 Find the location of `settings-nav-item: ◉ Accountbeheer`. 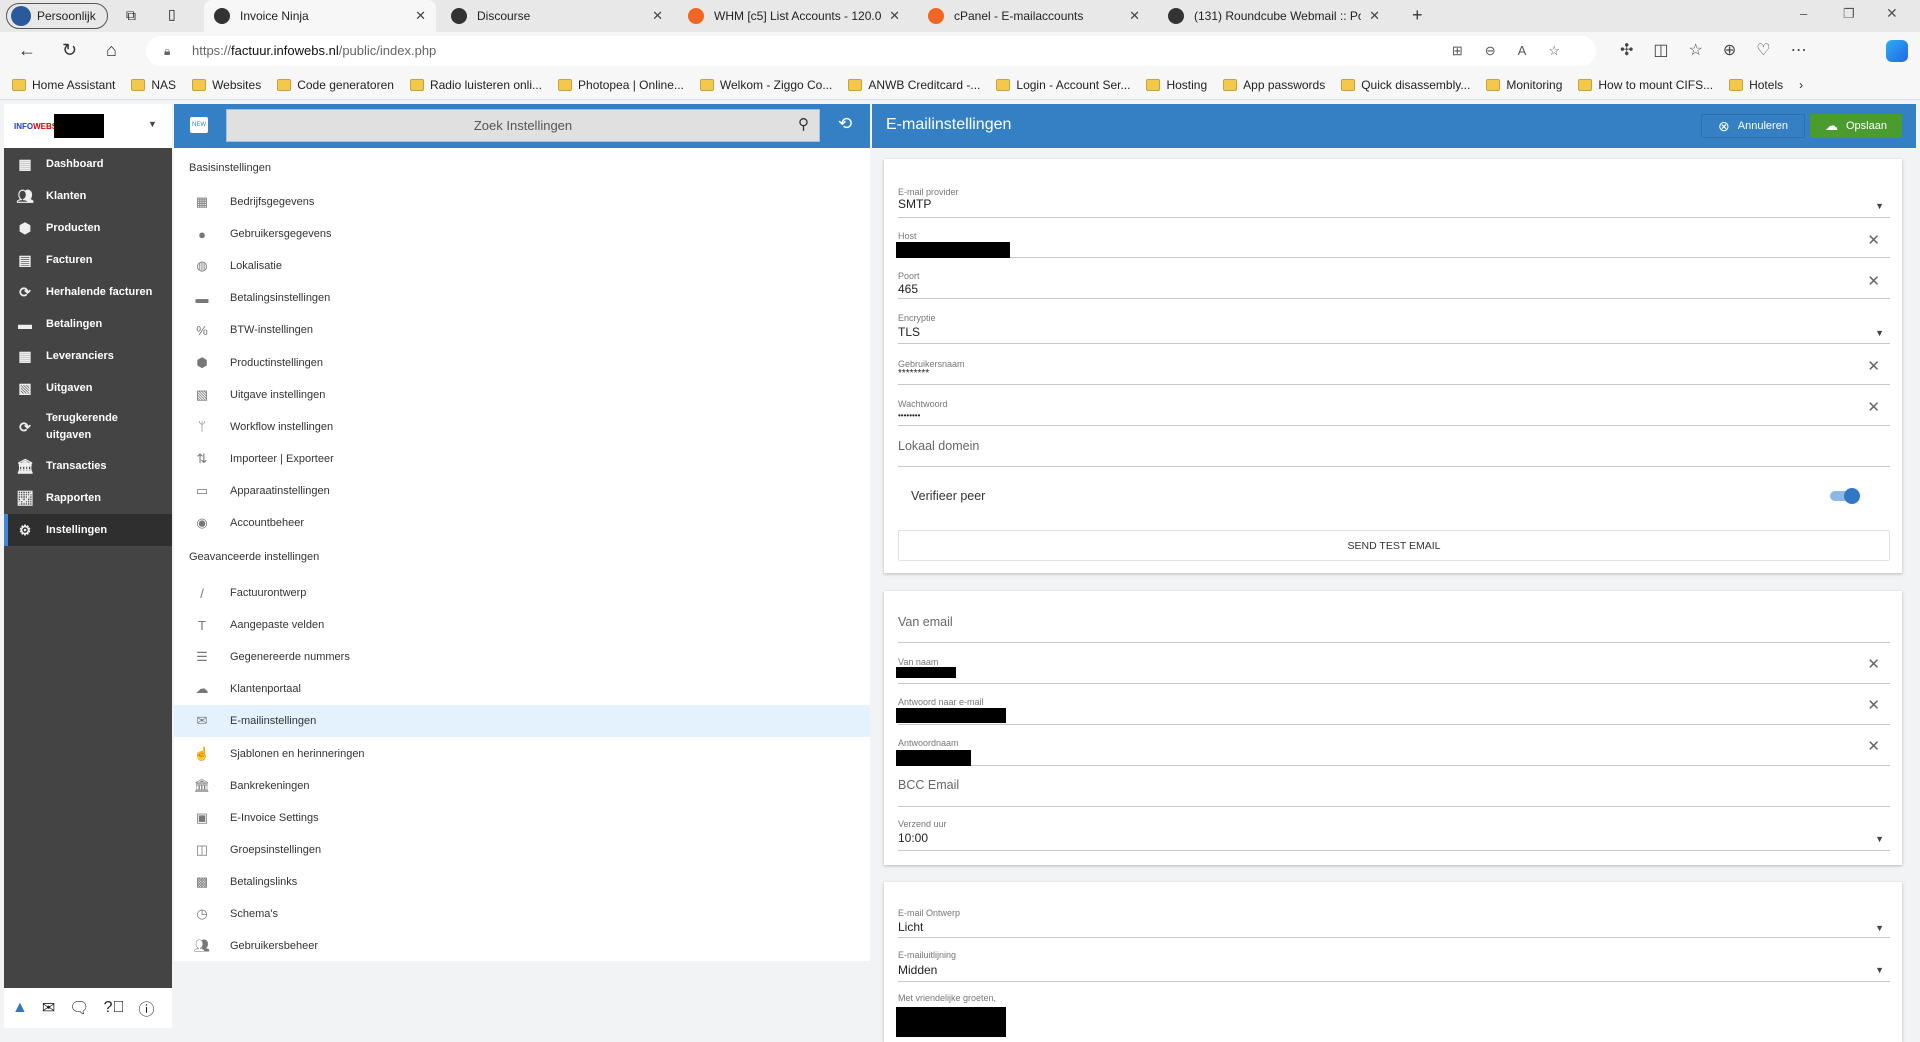

settings-nav-item: ◉ Accountbeheer is located at coordinates (522, 523).